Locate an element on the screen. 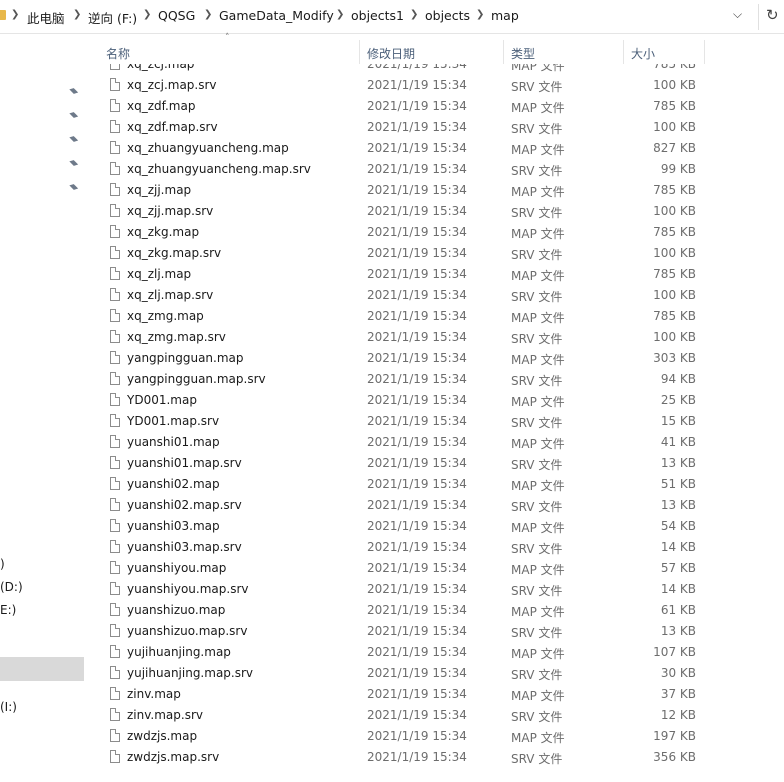 The height and width of the screenshot is (782, 784). refresh-icon: ↻ is located at coordinates (772, 15).